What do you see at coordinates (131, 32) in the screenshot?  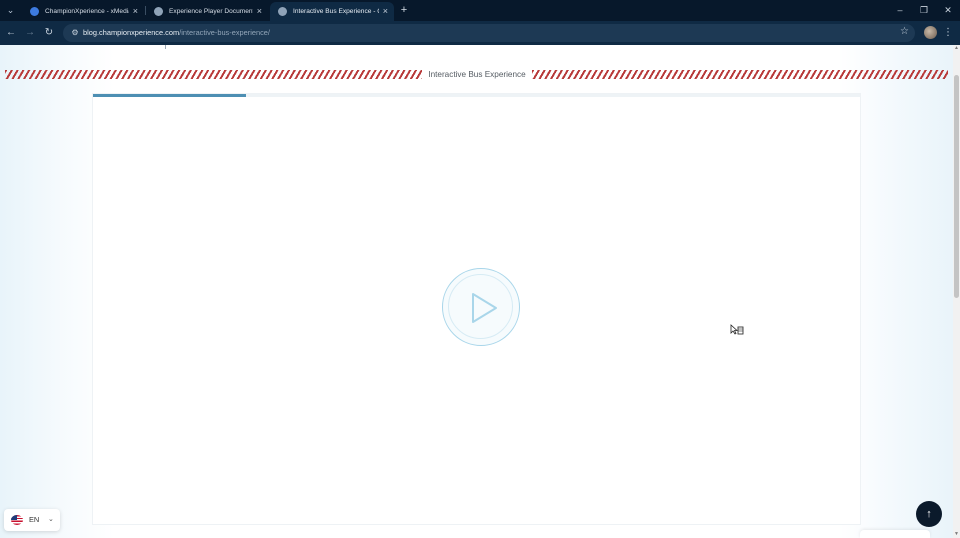 I see `url-domain: blog.championxperience.com` at bounding box center [131, 32].